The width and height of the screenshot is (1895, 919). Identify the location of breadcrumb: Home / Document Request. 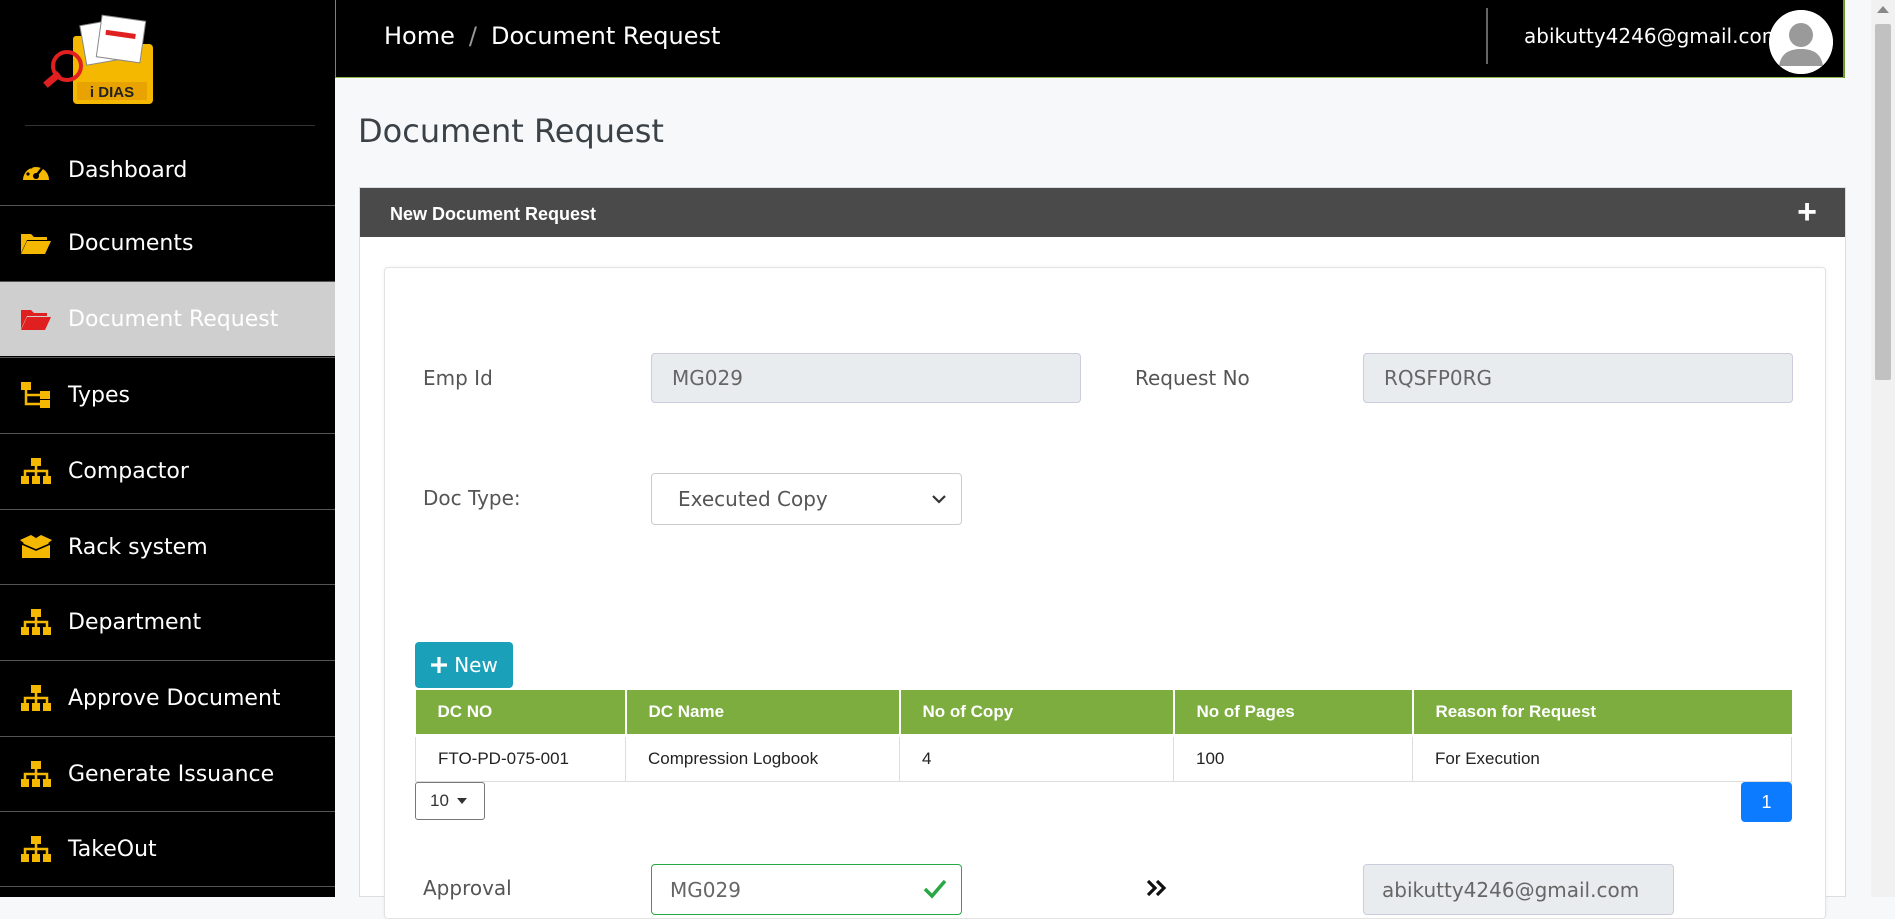
(552, 36).